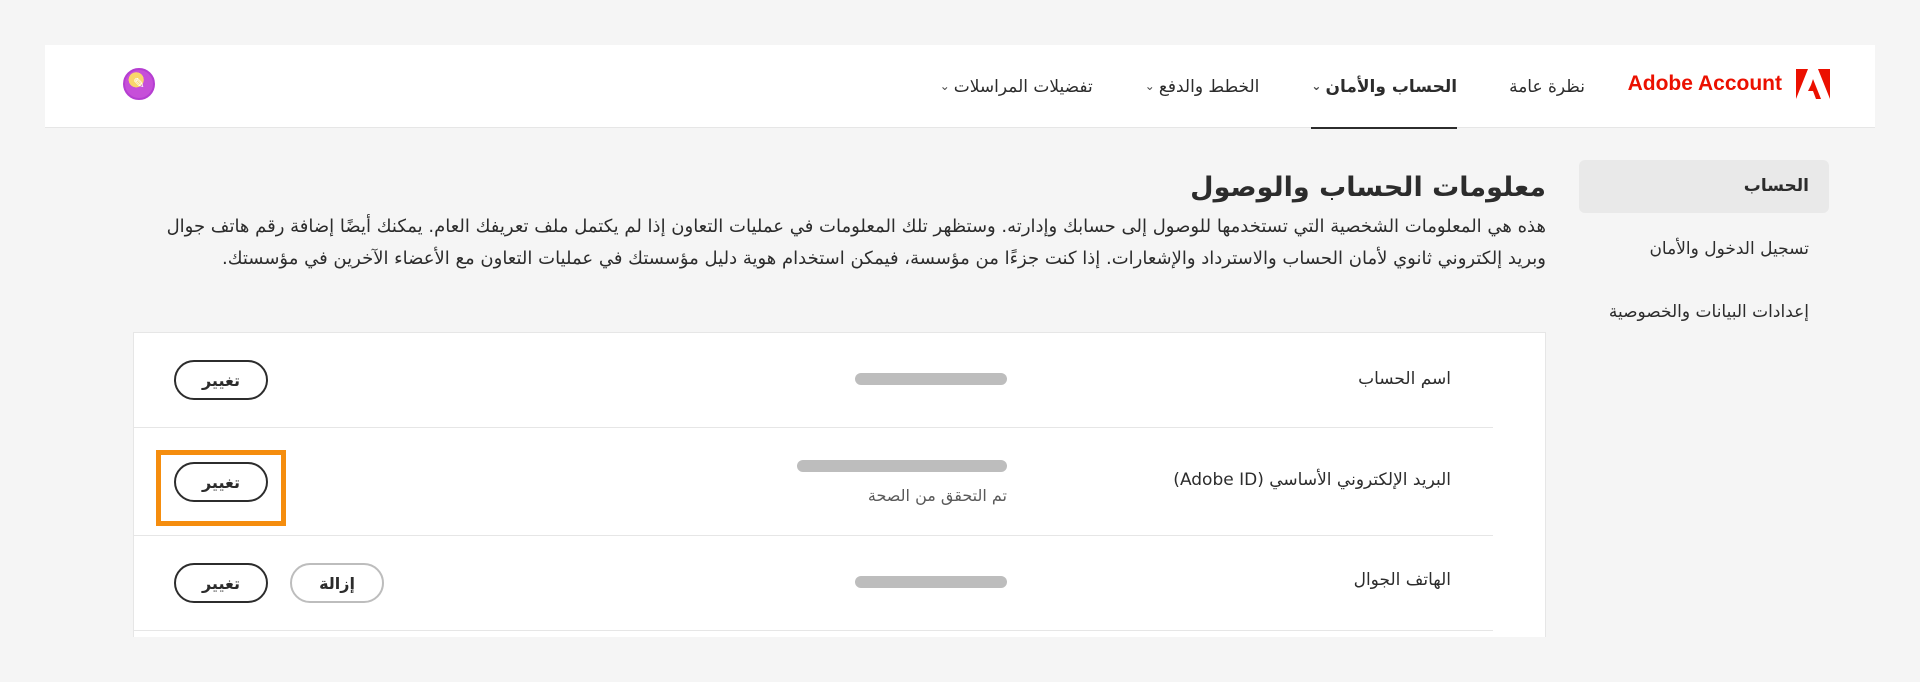 The height and width of the screenshot is (682, 1920). I want to click on nav-overview: نظرة عامة, so click(1547, 86).